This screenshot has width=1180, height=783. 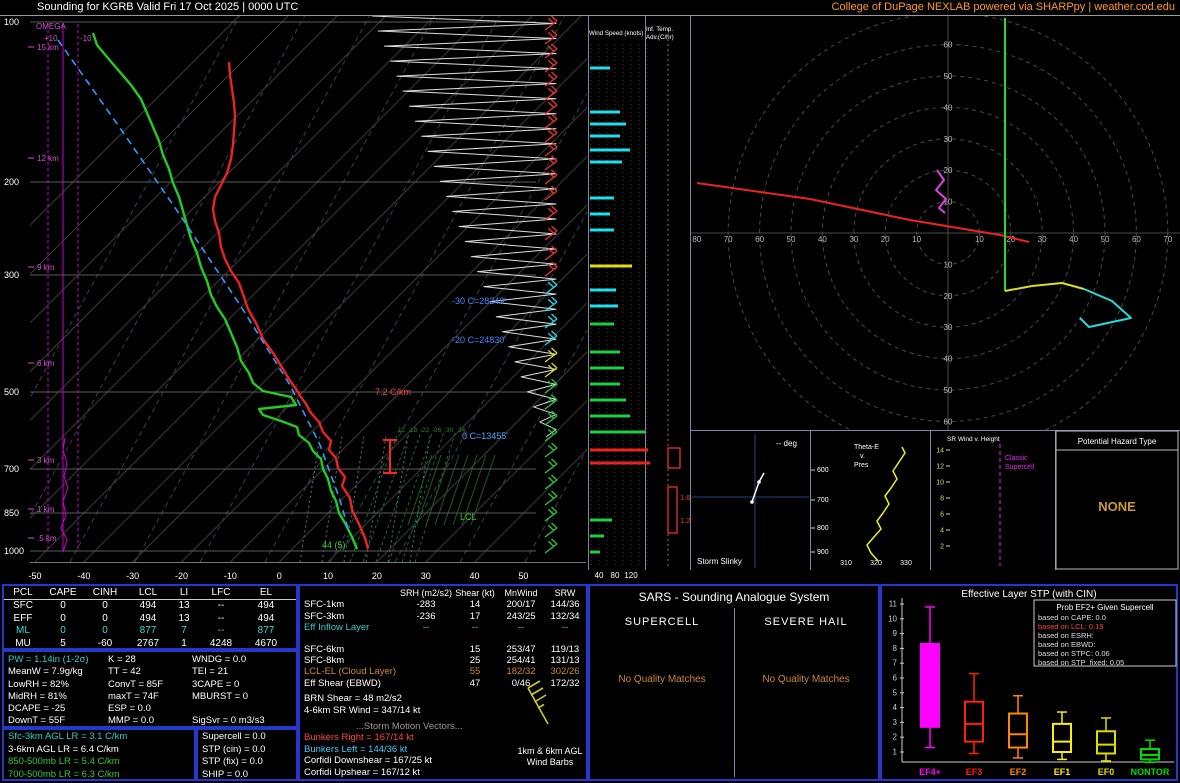 What do you see at coordinates (401, 430) in the screenshot?
I see `svg-text: 11` at bounding box center [401, 430].